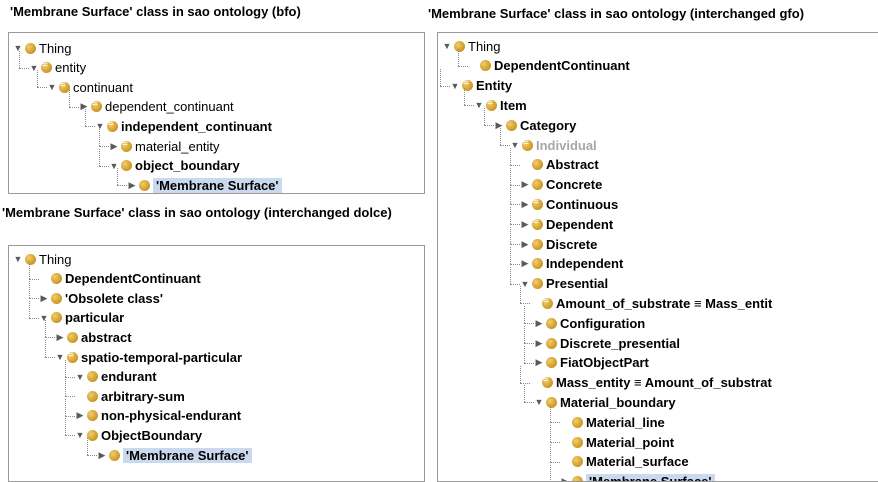 This screenshot has width=878, height=482. Describe the element at coordinates (564, 284) in the screenshot. I see `tree-item-presential: ▼Presential` at that location.